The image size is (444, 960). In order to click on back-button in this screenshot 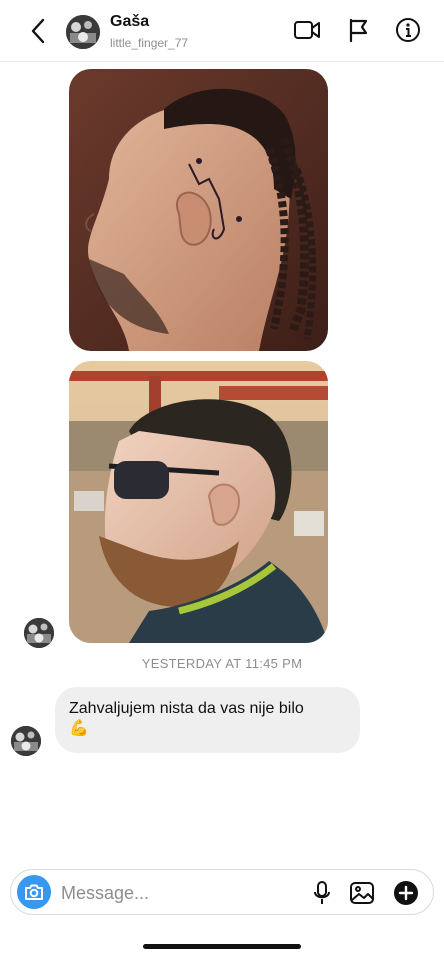, I will do `click(38, 31)`.